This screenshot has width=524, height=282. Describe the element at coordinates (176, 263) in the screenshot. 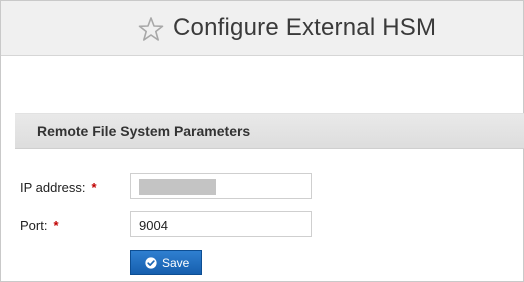

I see `save-button-label: Save` at that location.